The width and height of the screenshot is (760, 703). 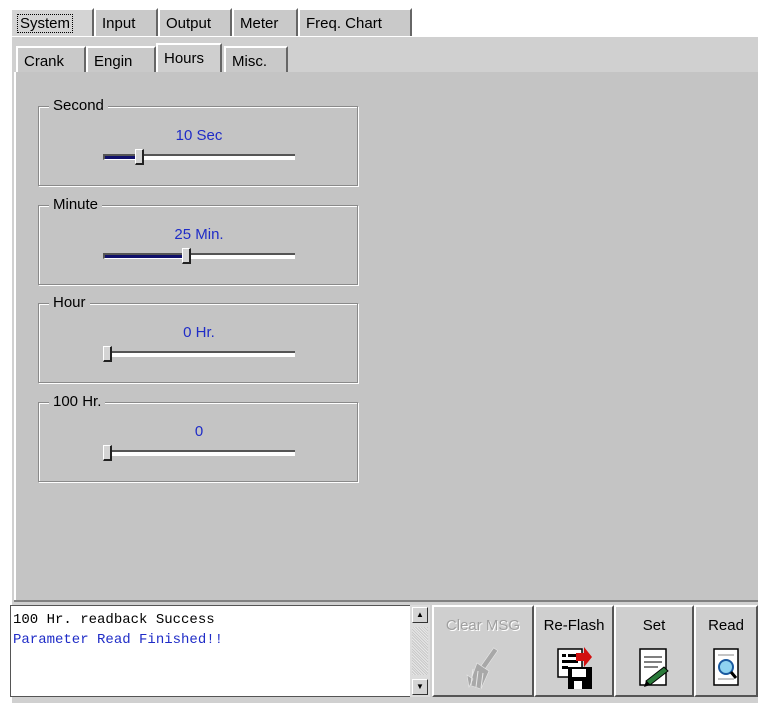 I want to click on tab-engin-label: Engin, so click(x=113, y=61).